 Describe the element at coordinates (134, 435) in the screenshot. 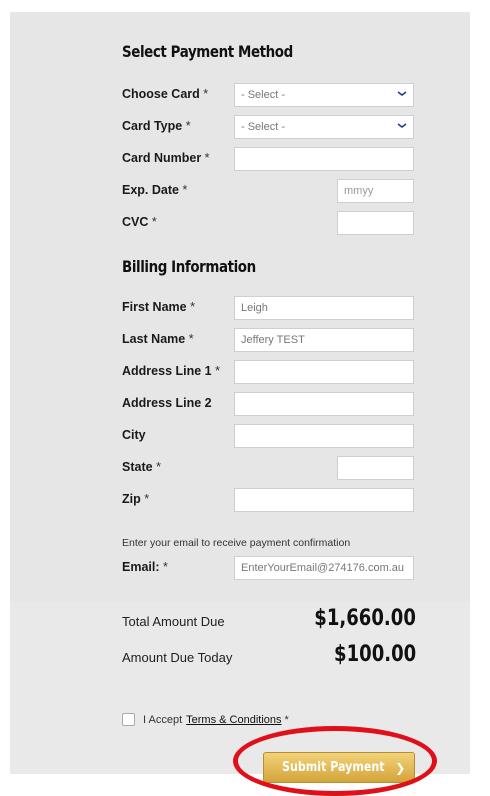

I see `city-label: City` at that location.